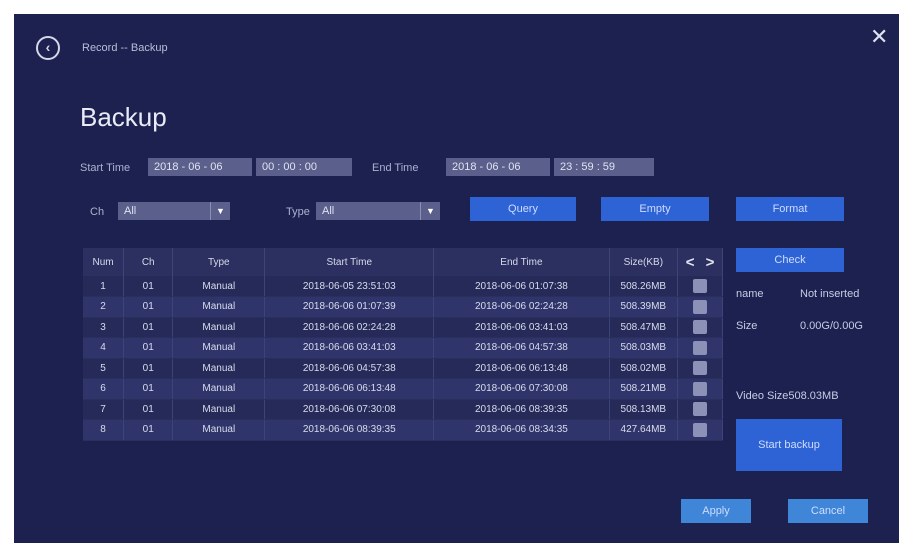 This screenshot has width=903, height=543. What do you see at coordinates (349, 368) in the screenshot?
I see `cell-start-time: 2018-06-06 04:57:38` at bounding box center [349, 368].